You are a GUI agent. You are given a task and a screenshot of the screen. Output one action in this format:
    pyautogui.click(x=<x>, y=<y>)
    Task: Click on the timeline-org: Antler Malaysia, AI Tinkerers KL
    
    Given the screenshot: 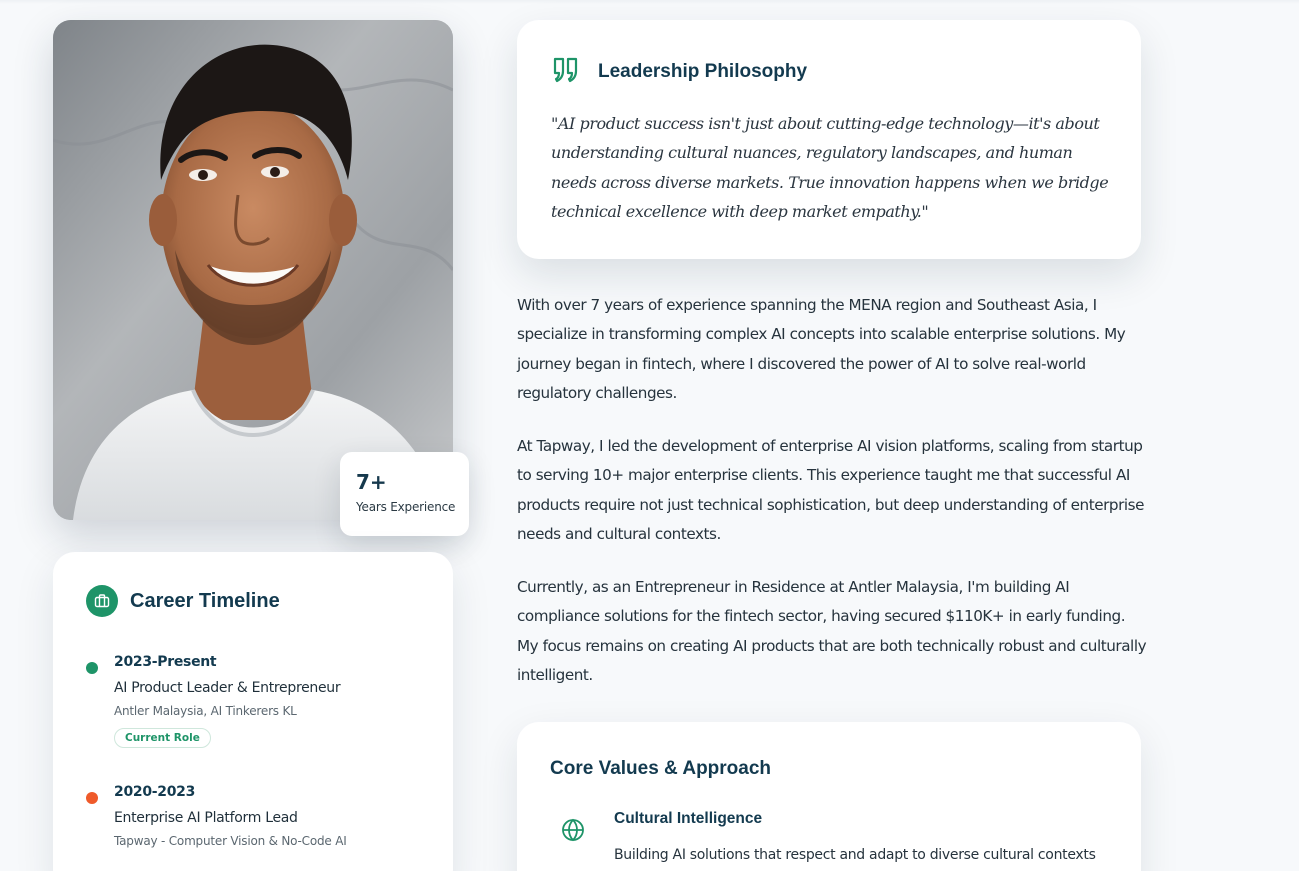 What is the action you would take?
    pyautogui.click(x=205, y=711)
    